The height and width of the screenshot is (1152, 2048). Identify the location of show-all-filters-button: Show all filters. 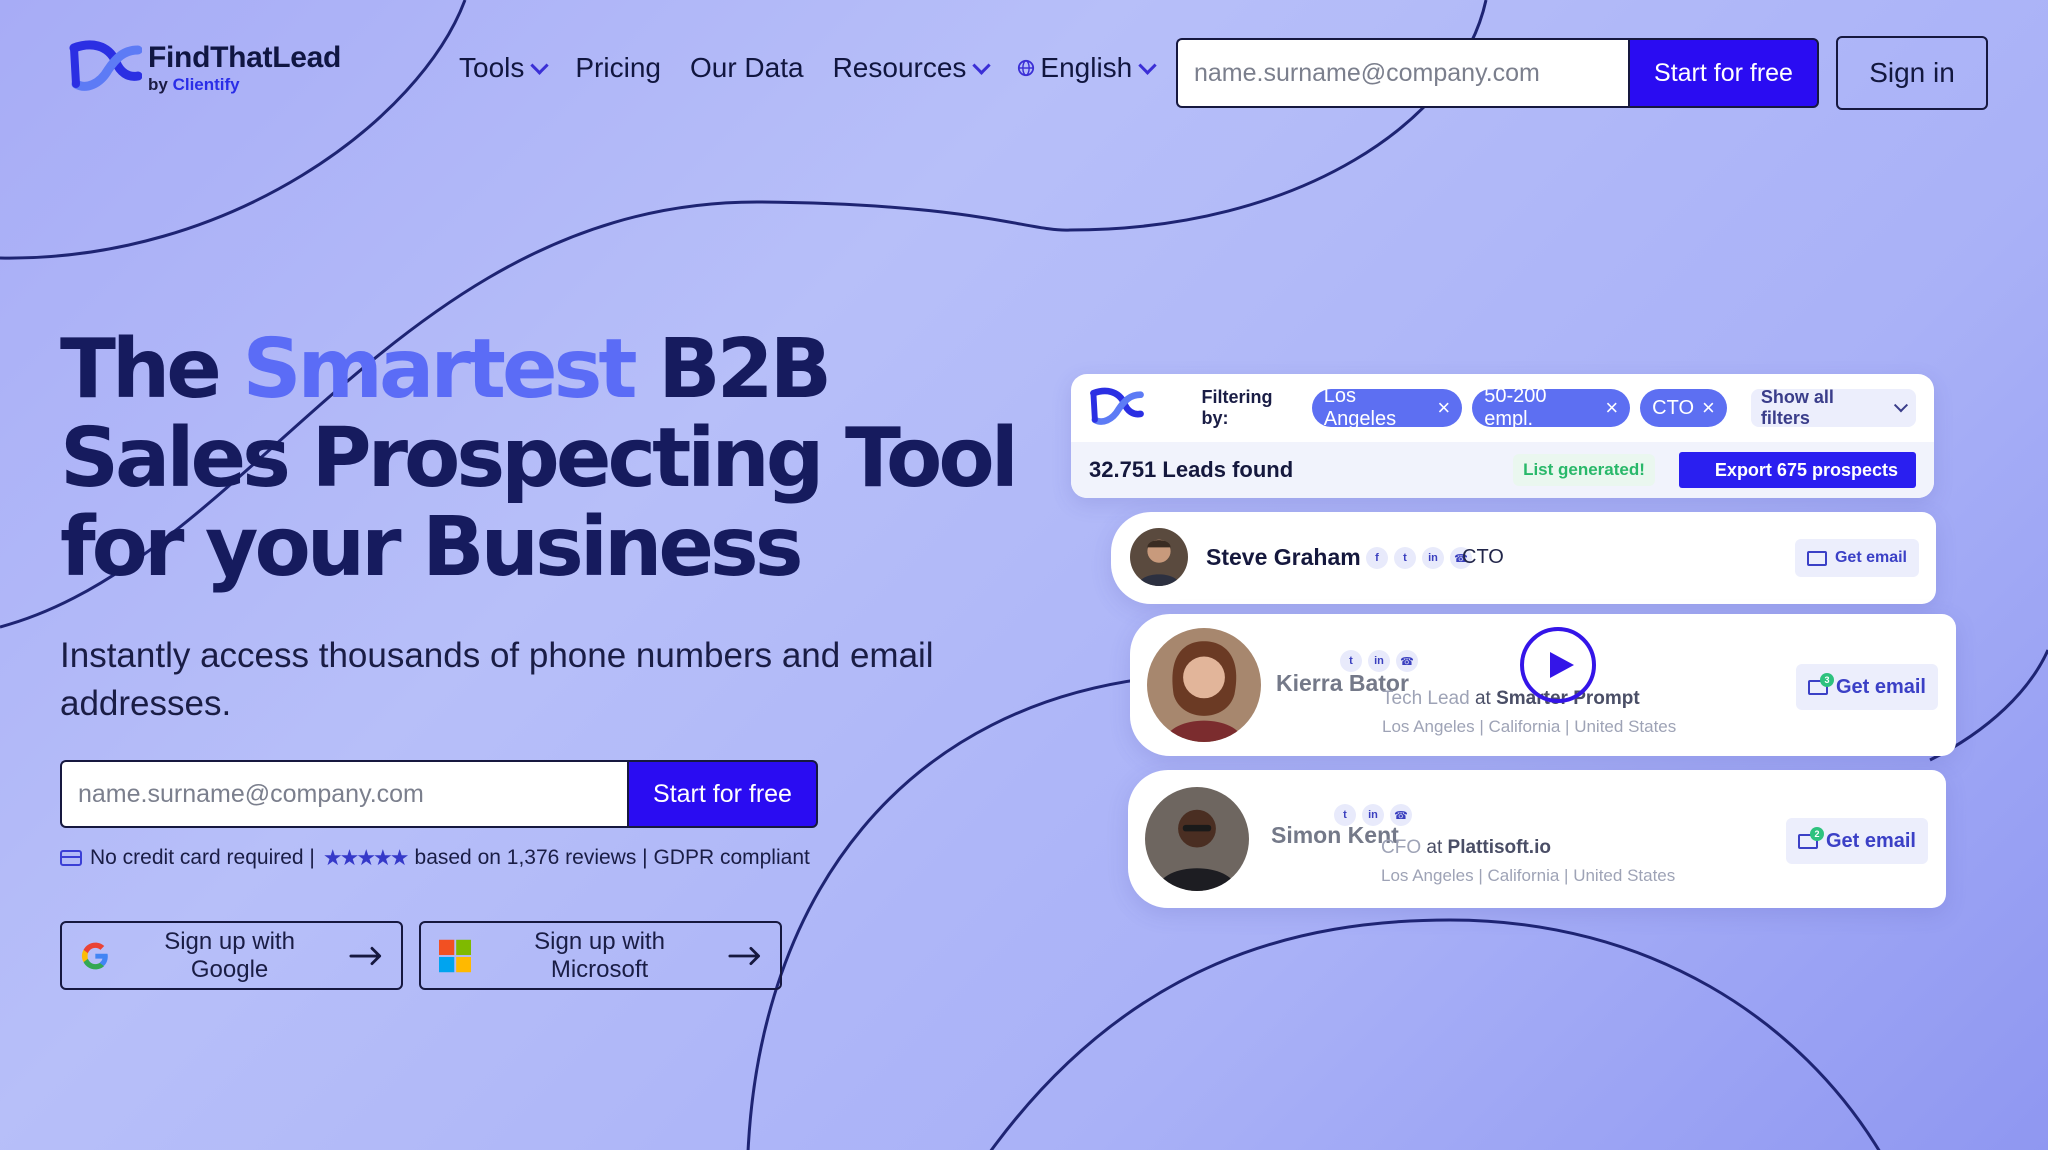
(1833, 407).